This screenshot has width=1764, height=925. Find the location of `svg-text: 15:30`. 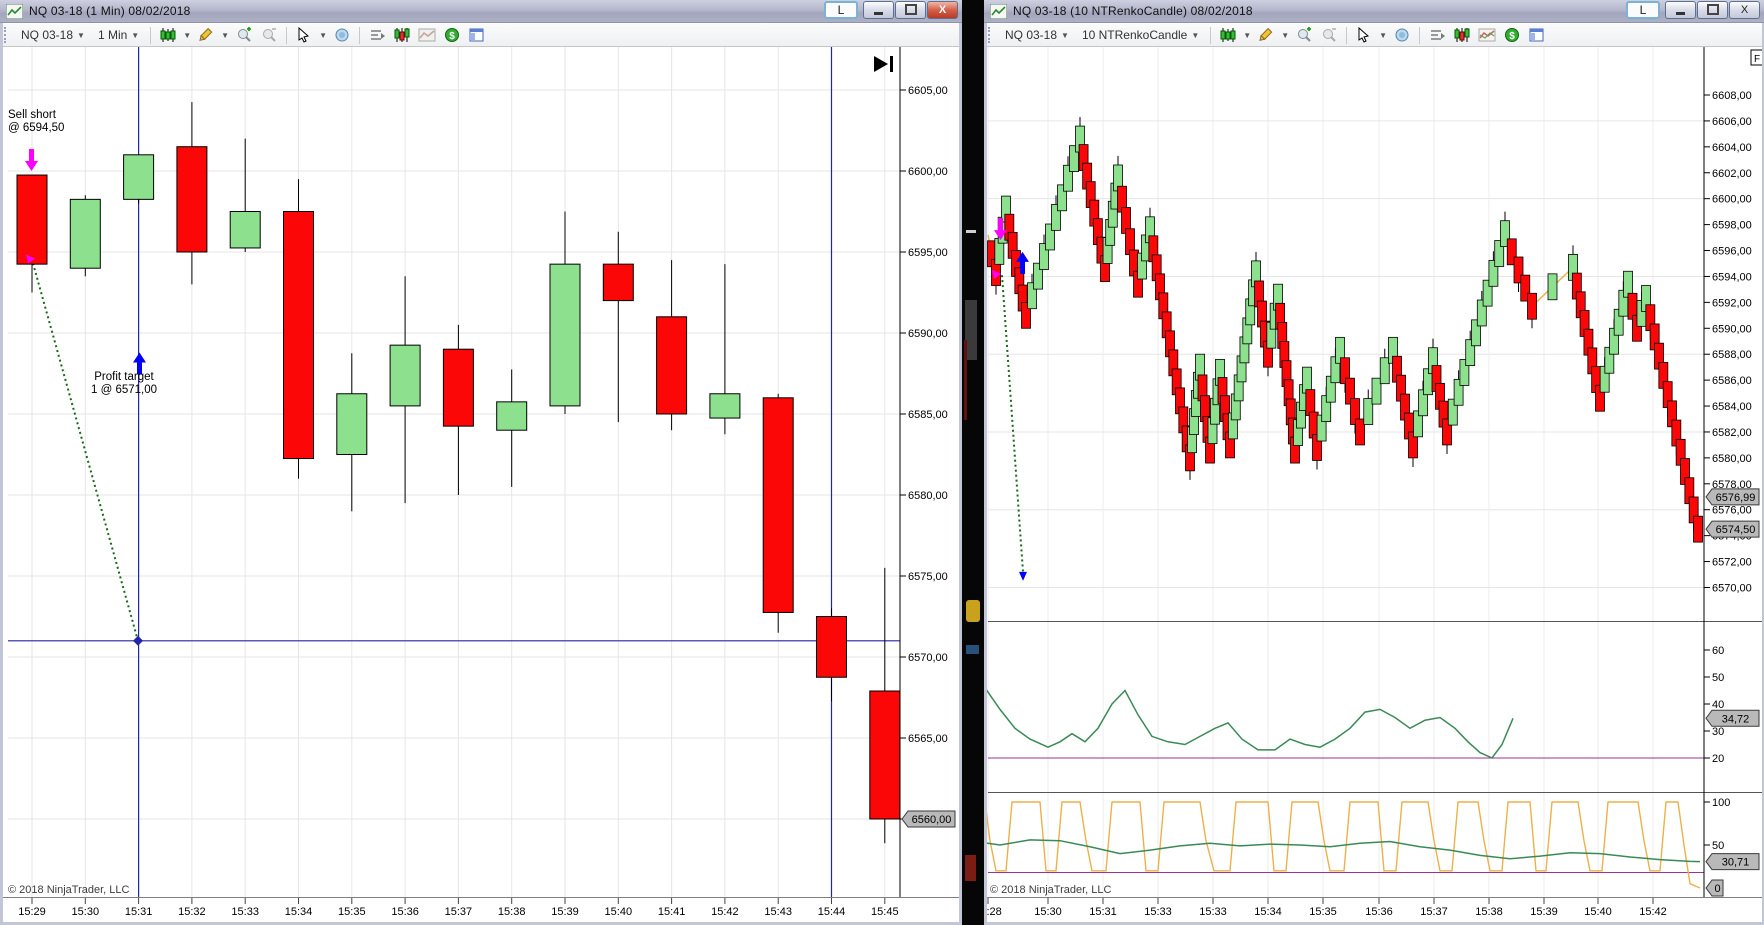

svg-text: 15:30 is located at coordinates (1048, 912).